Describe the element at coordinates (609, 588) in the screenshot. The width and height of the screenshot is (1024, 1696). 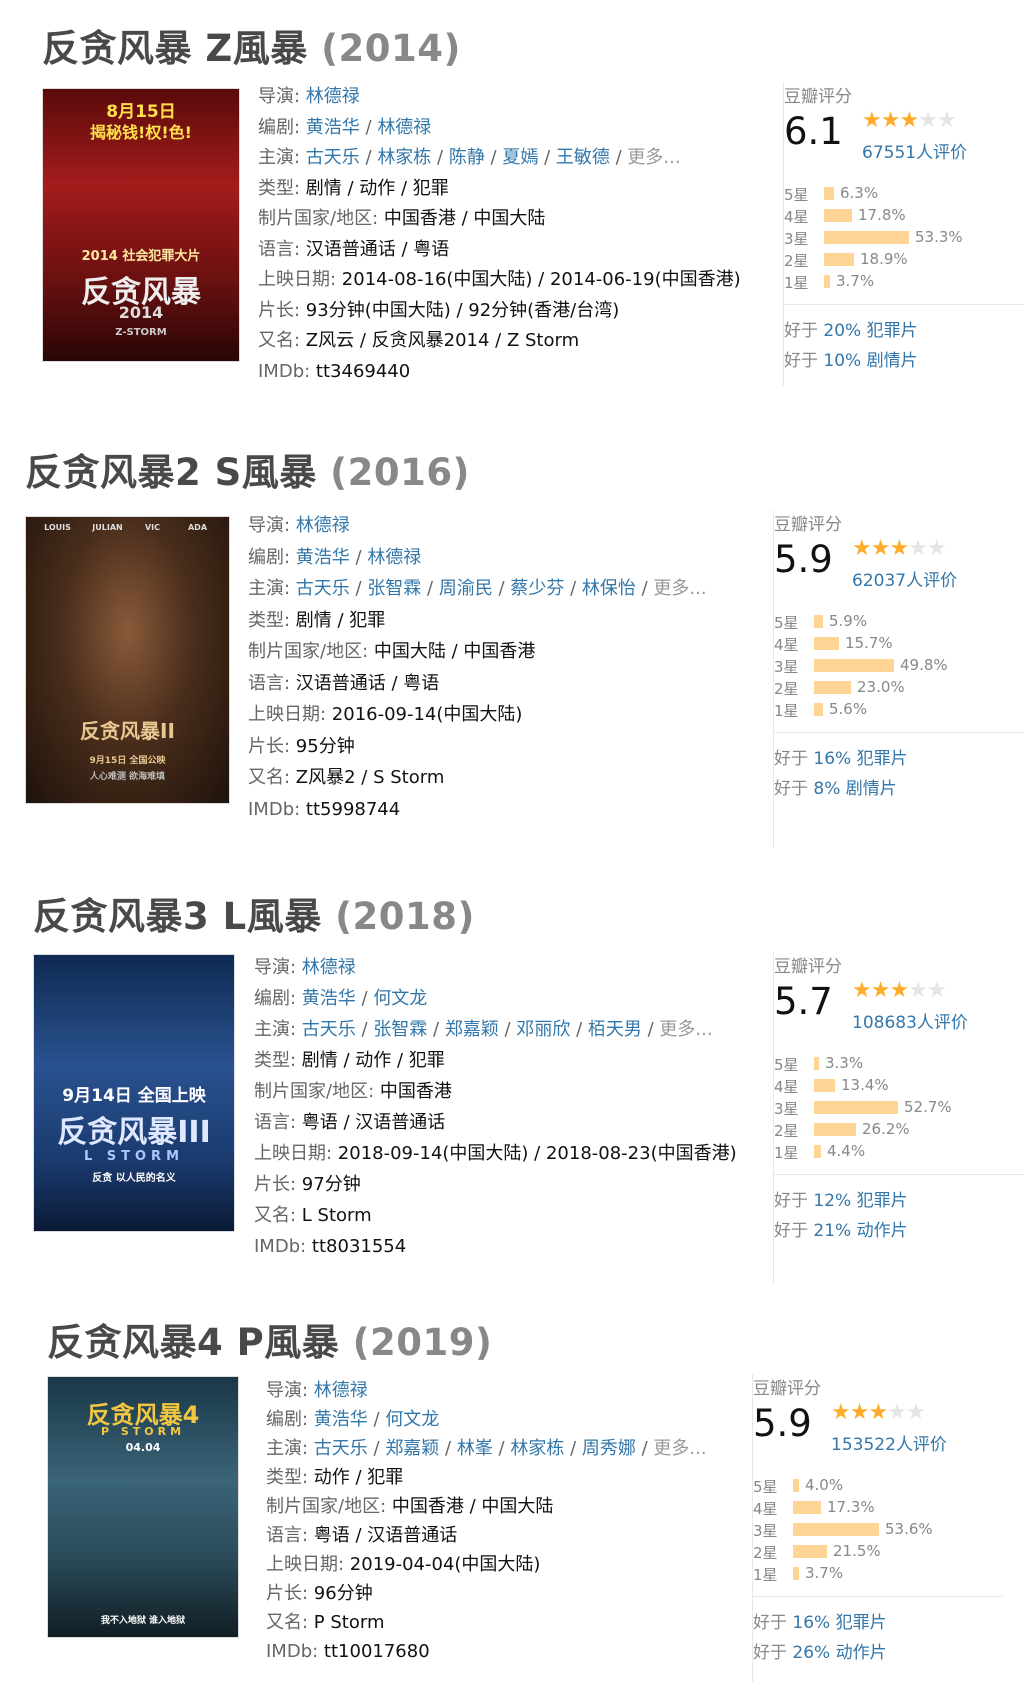
I see `cast-link: 林保怡` at that location.